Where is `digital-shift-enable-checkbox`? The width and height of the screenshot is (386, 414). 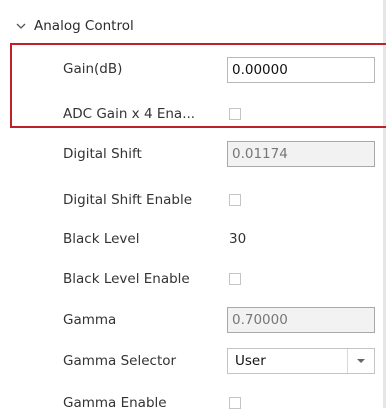 digital-shift-enable-checkbox is located at coordinates (235, 200).